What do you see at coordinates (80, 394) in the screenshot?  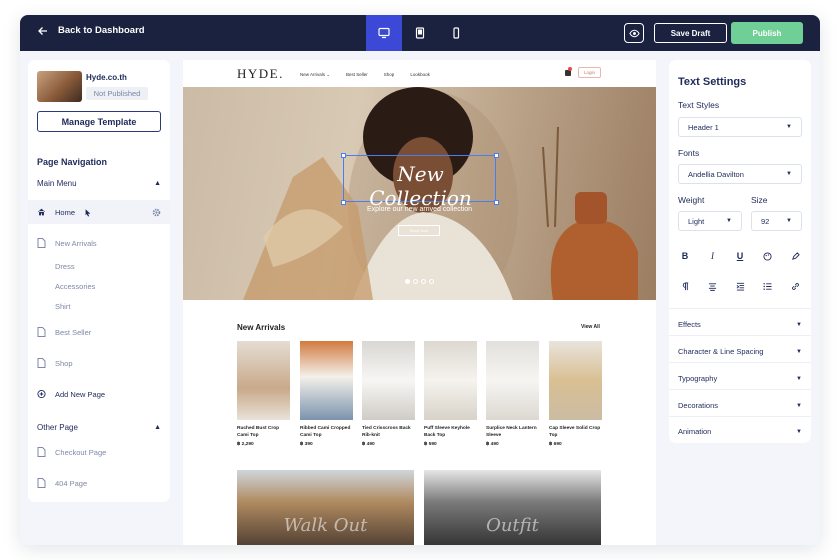 I see `add-new-page-label: Add New Page` at bounding box center [80, 394].